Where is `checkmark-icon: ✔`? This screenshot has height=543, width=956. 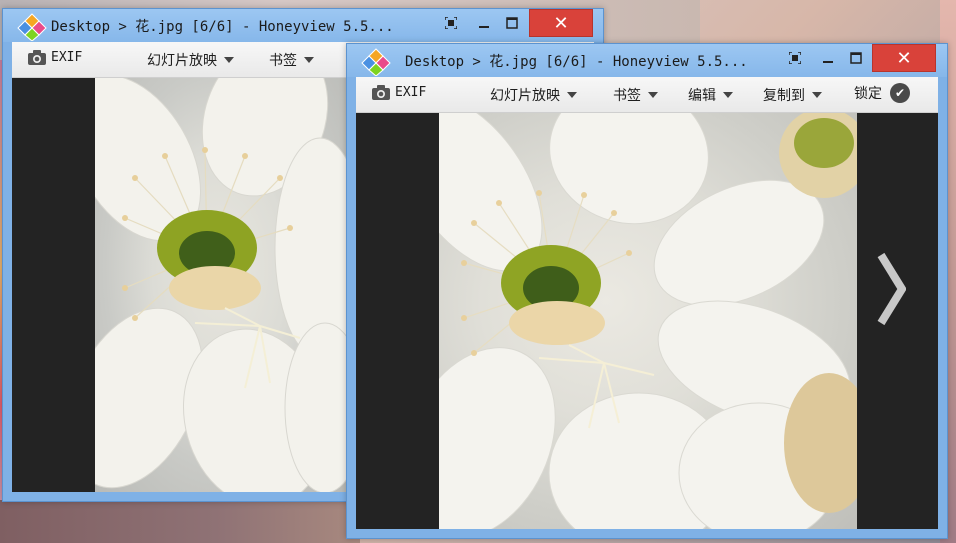 checkmark-icon: ✔ is located at coordinates (900, 93).